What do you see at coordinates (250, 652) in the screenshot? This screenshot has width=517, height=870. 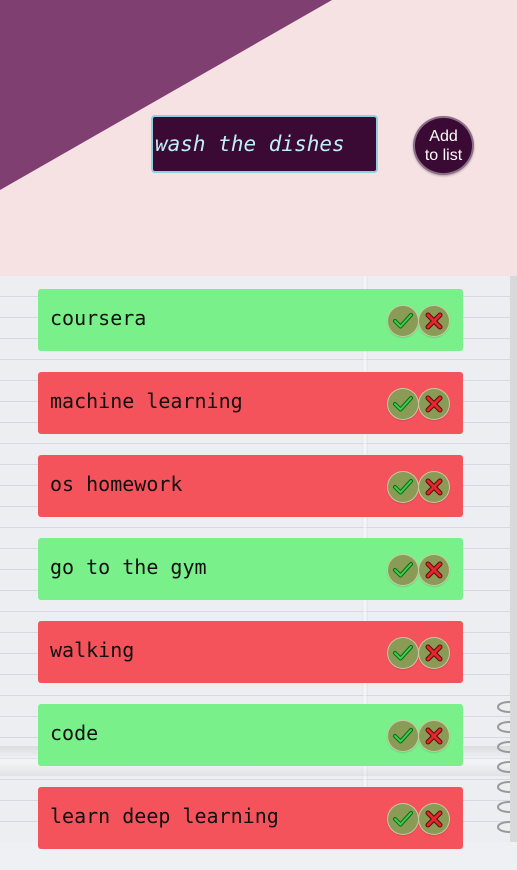 I see `task-item: walking` at bounding box center [250, 652].